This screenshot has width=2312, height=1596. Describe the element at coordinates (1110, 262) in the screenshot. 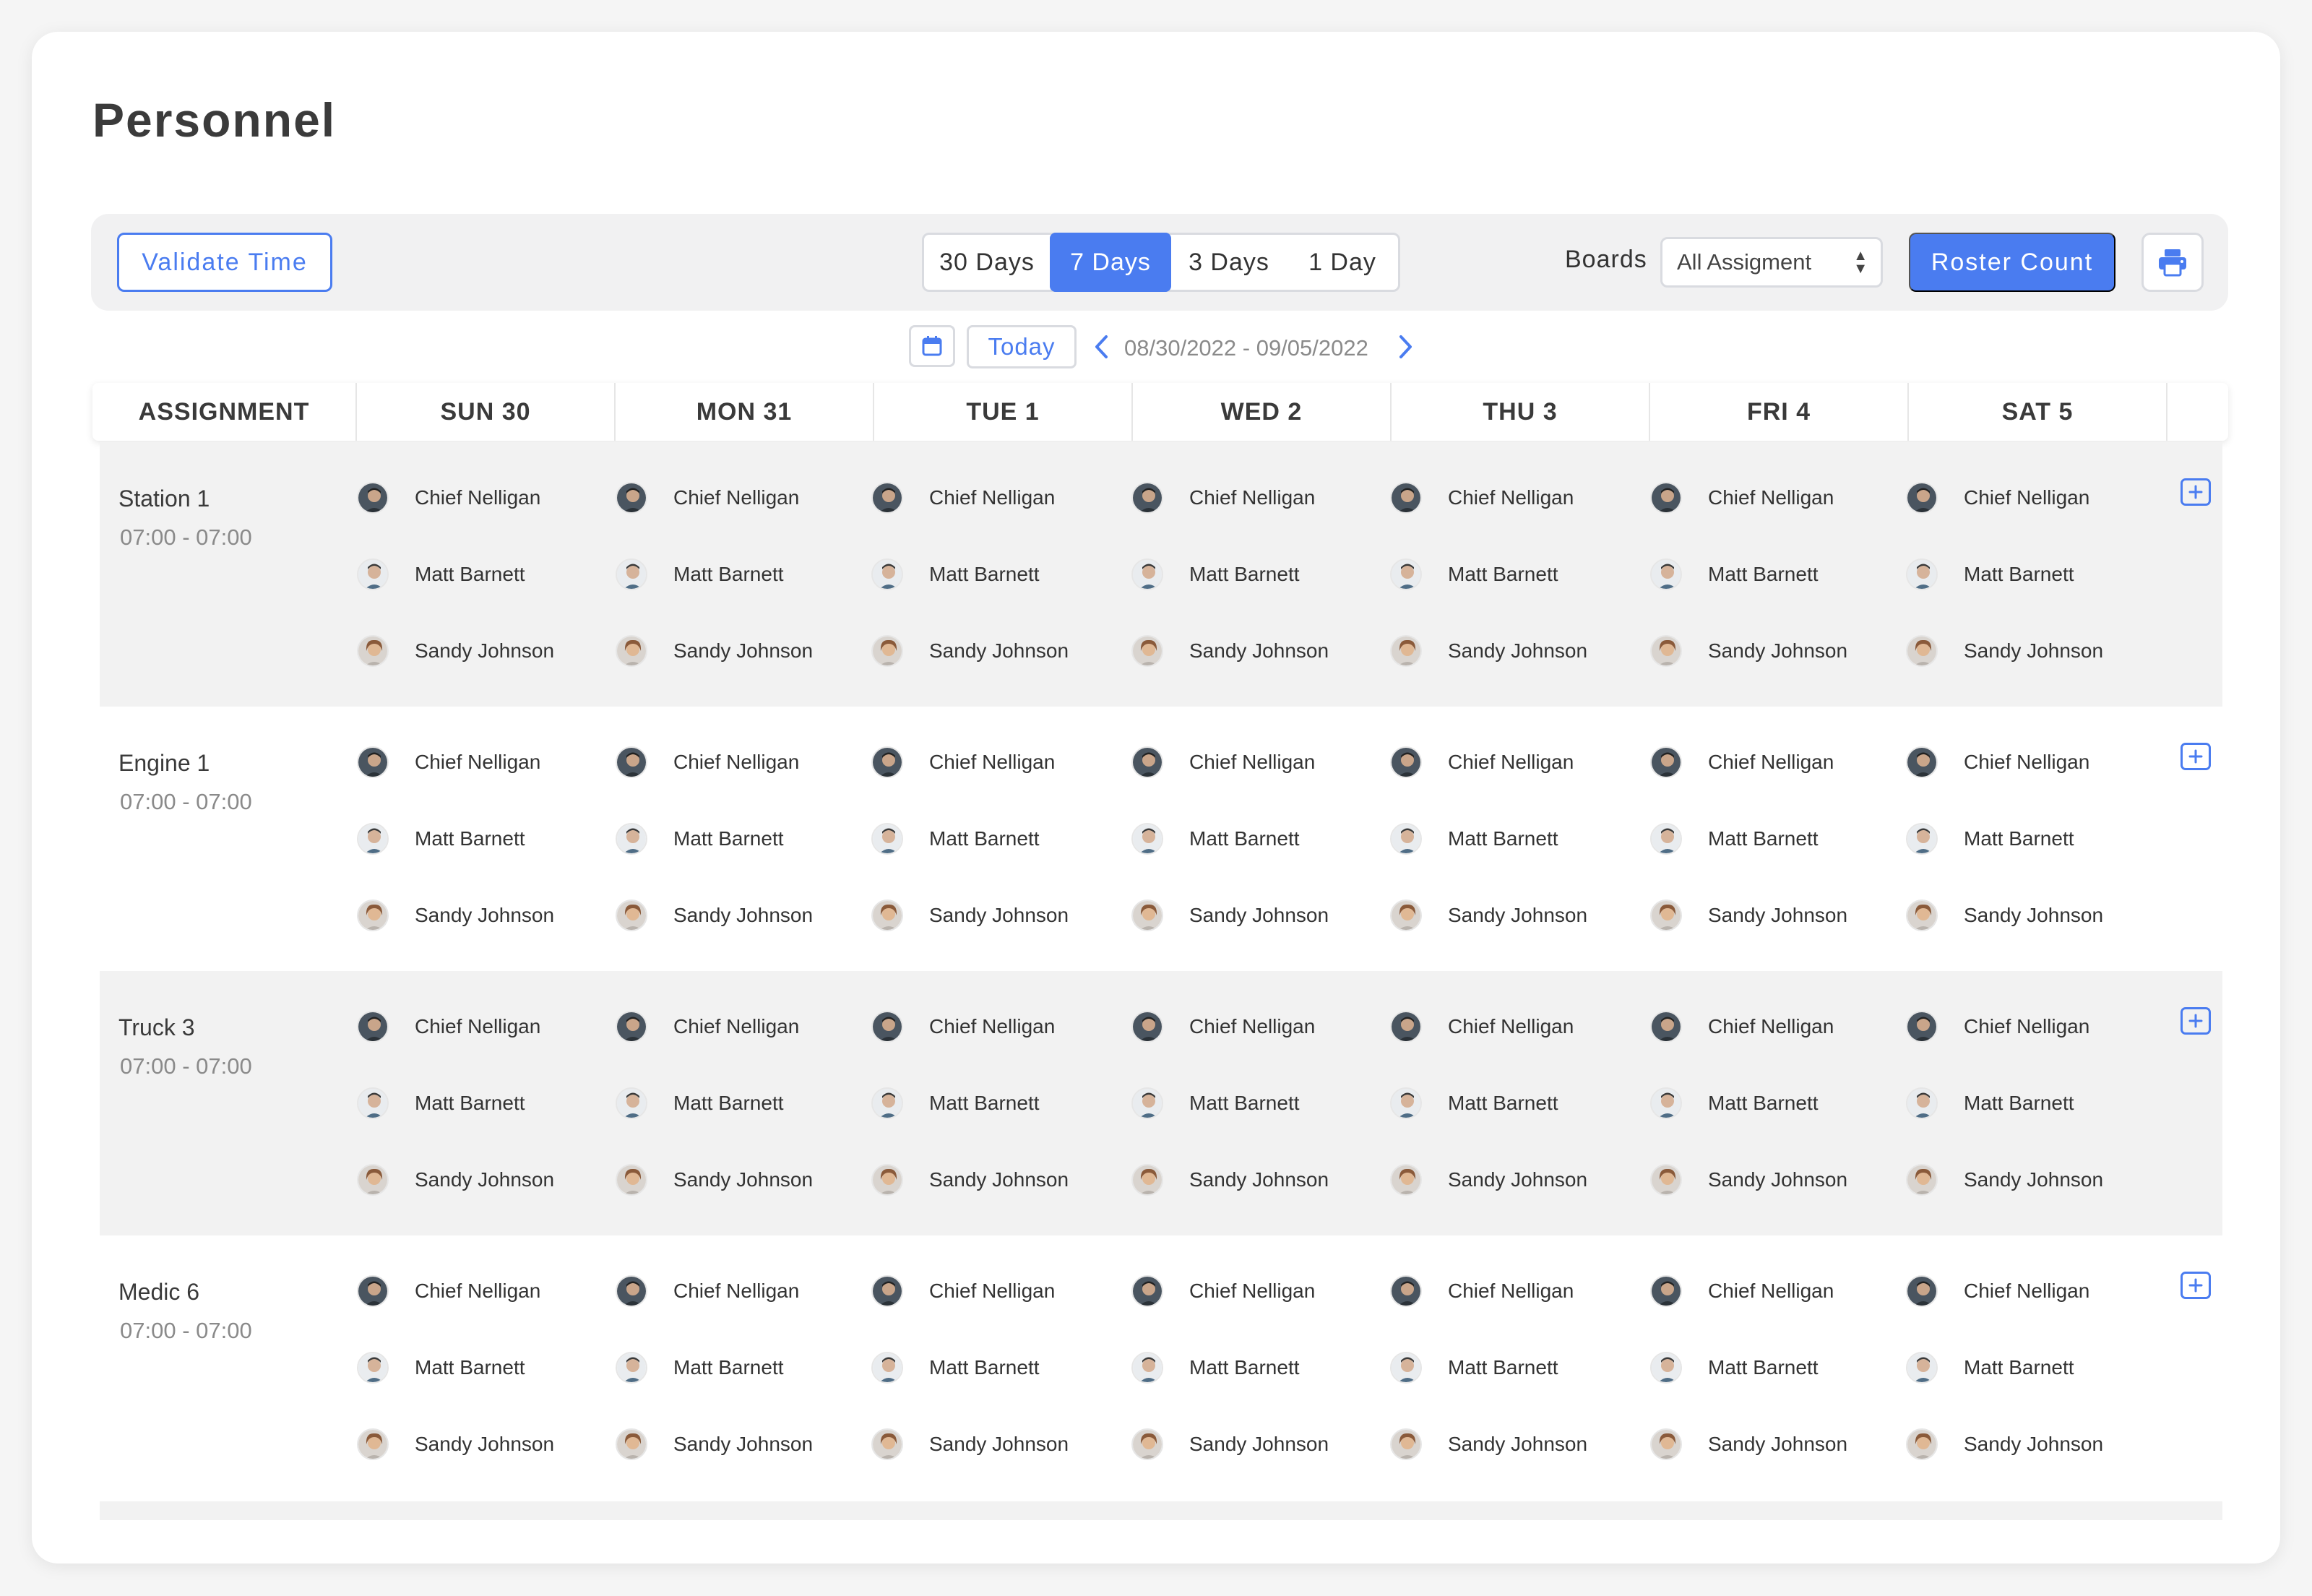

I see `range-7-days-button: 7 Days` at that location.